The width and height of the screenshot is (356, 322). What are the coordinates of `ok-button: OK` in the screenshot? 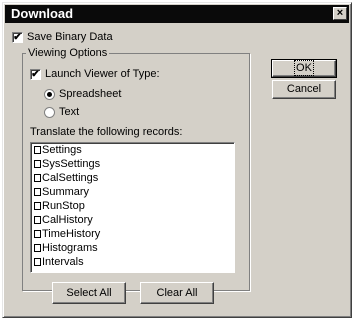 It's located at (304, 68).